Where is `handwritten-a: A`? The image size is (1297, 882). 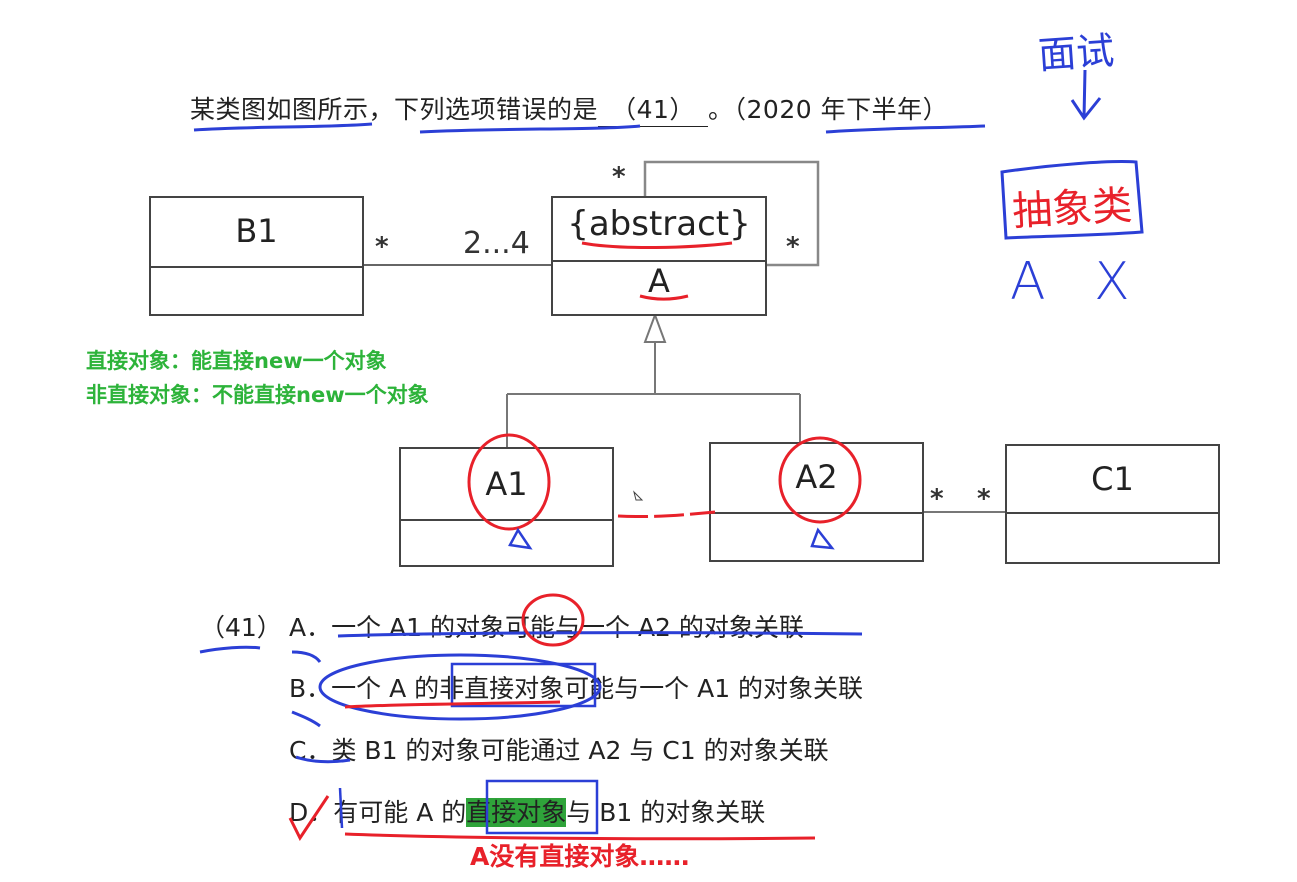 handwritten-a: A is located at coordinates (1028, 282).